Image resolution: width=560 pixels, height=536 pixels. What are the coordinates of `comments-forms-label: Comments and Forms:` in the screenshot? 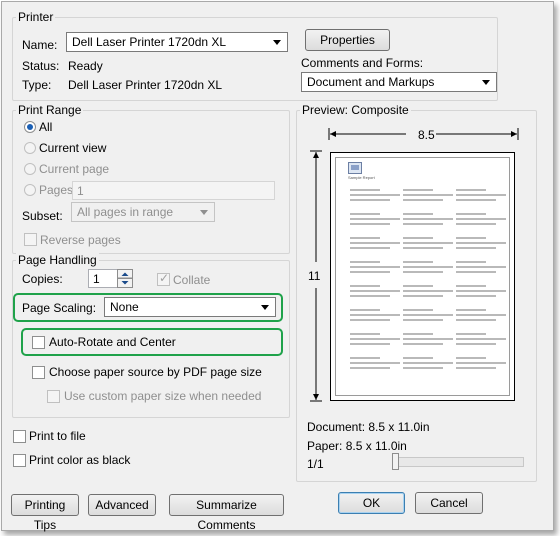 It's located at (362, 63).